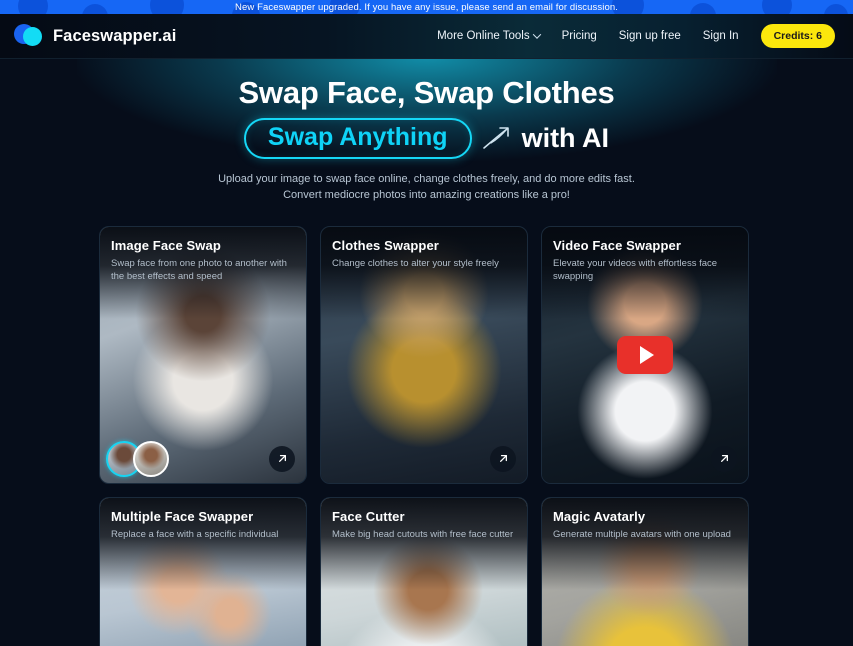  I want to click on logo-circles-icon, so click(29, 36).